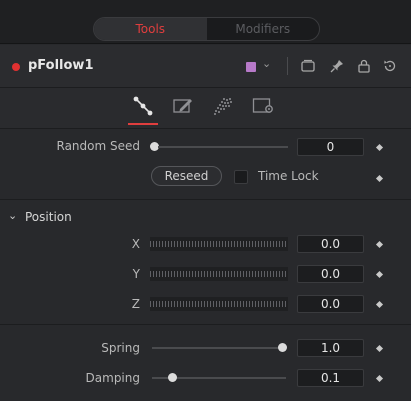  I want to click on window-icon, so click(308, 66).